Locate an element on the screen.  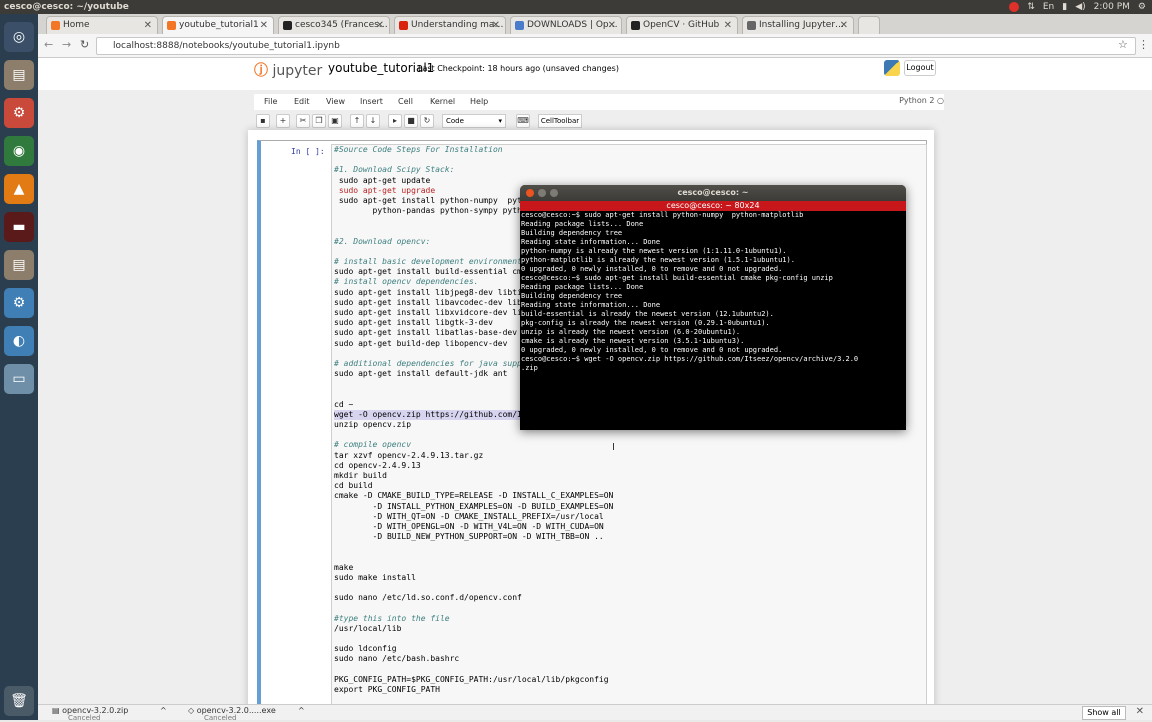
maximize-icon is located at coordinates (554, 193).